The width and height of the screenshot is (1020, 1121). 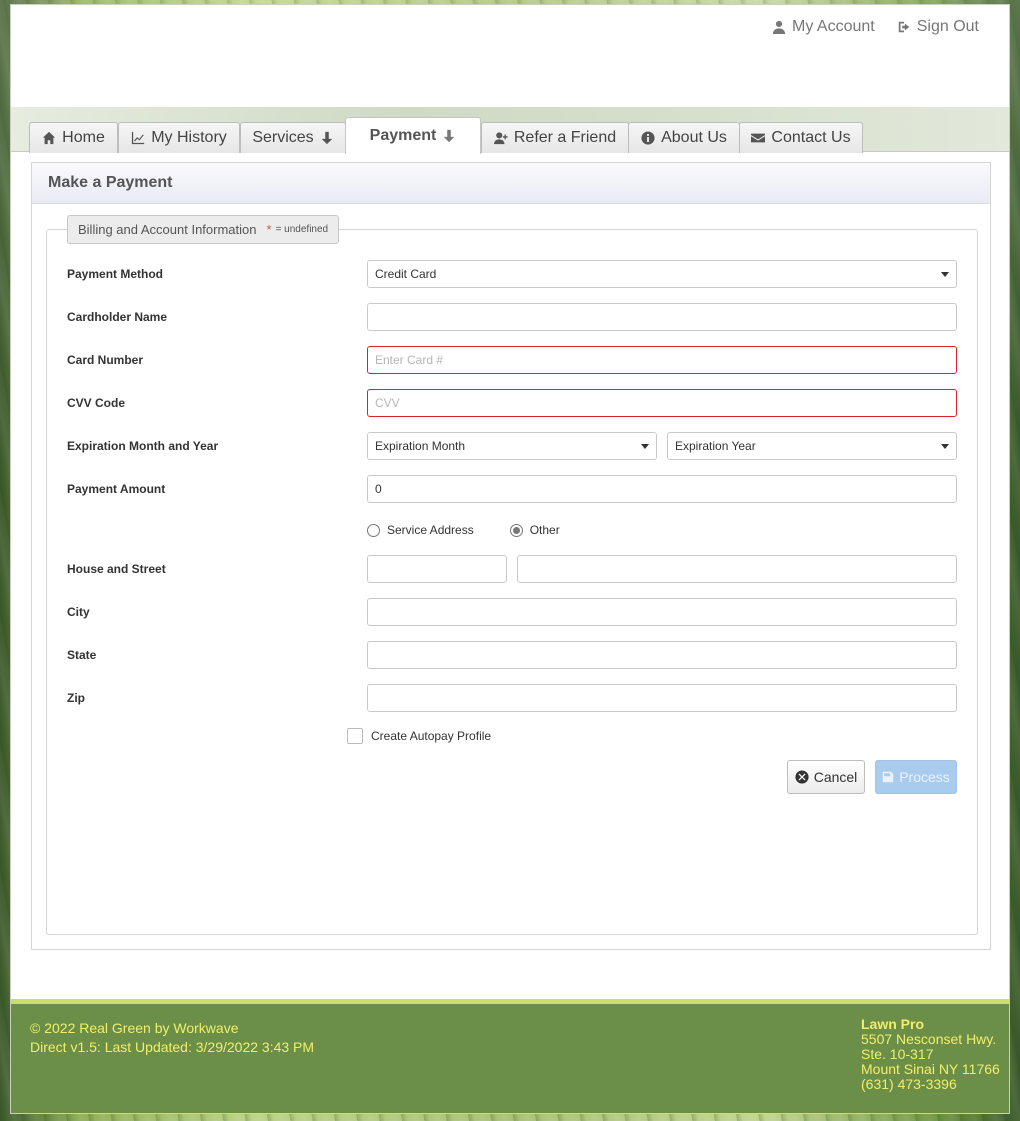 I want to click on envelope-icon, so click(x=758, y=138).